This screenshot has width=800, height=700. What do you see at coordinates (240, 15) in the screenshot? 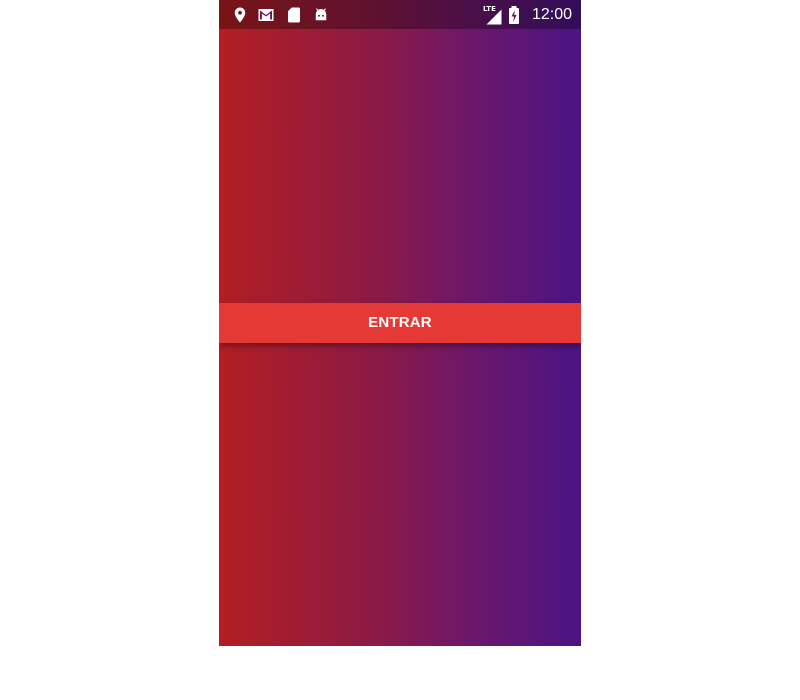
I see `location-pin-icon` at bounding box center [240, 15].